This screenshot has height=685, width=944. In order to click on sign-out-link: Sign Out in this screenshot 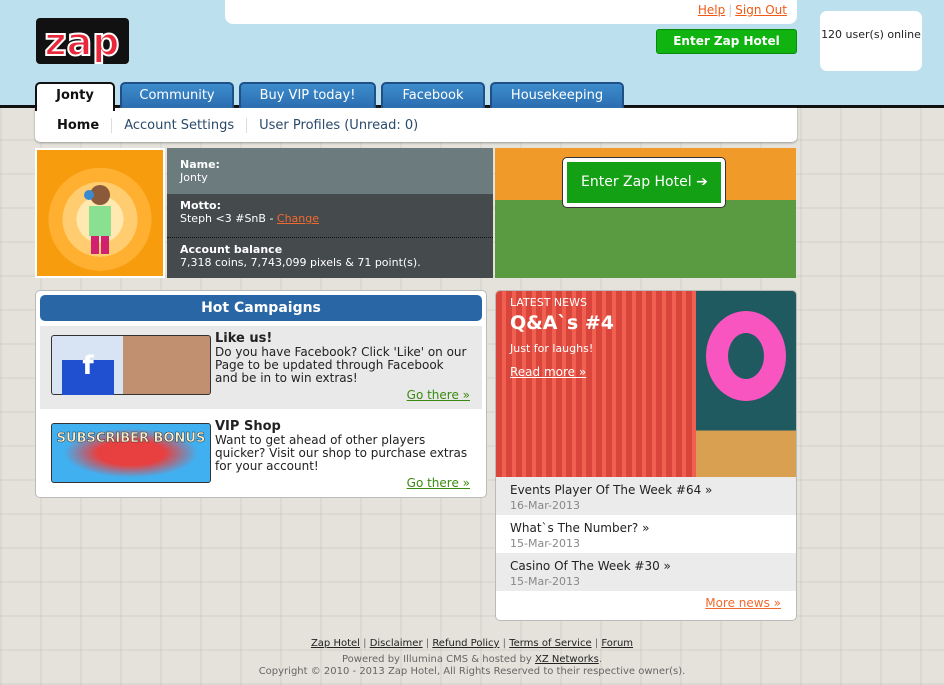, I will do `click(761, 10)`.